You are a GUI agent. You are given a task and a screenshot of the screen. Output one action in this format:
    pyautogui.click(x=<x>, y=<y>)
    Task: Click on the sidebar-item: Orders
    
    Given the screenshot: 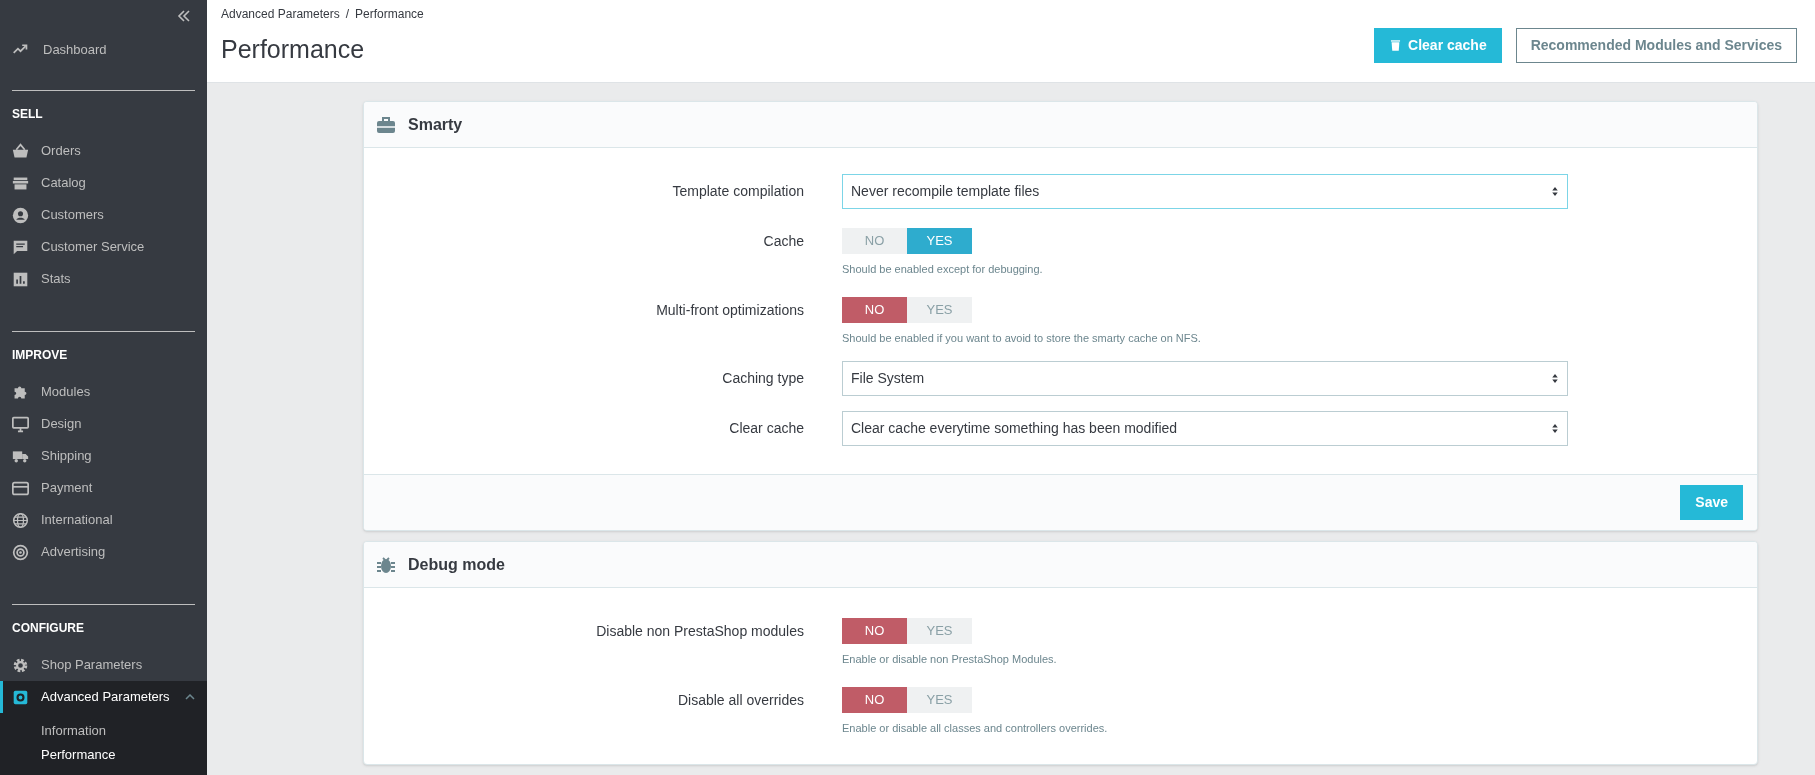 What is the action you would take?
    pyautogui.click(x=103, y=151)
    